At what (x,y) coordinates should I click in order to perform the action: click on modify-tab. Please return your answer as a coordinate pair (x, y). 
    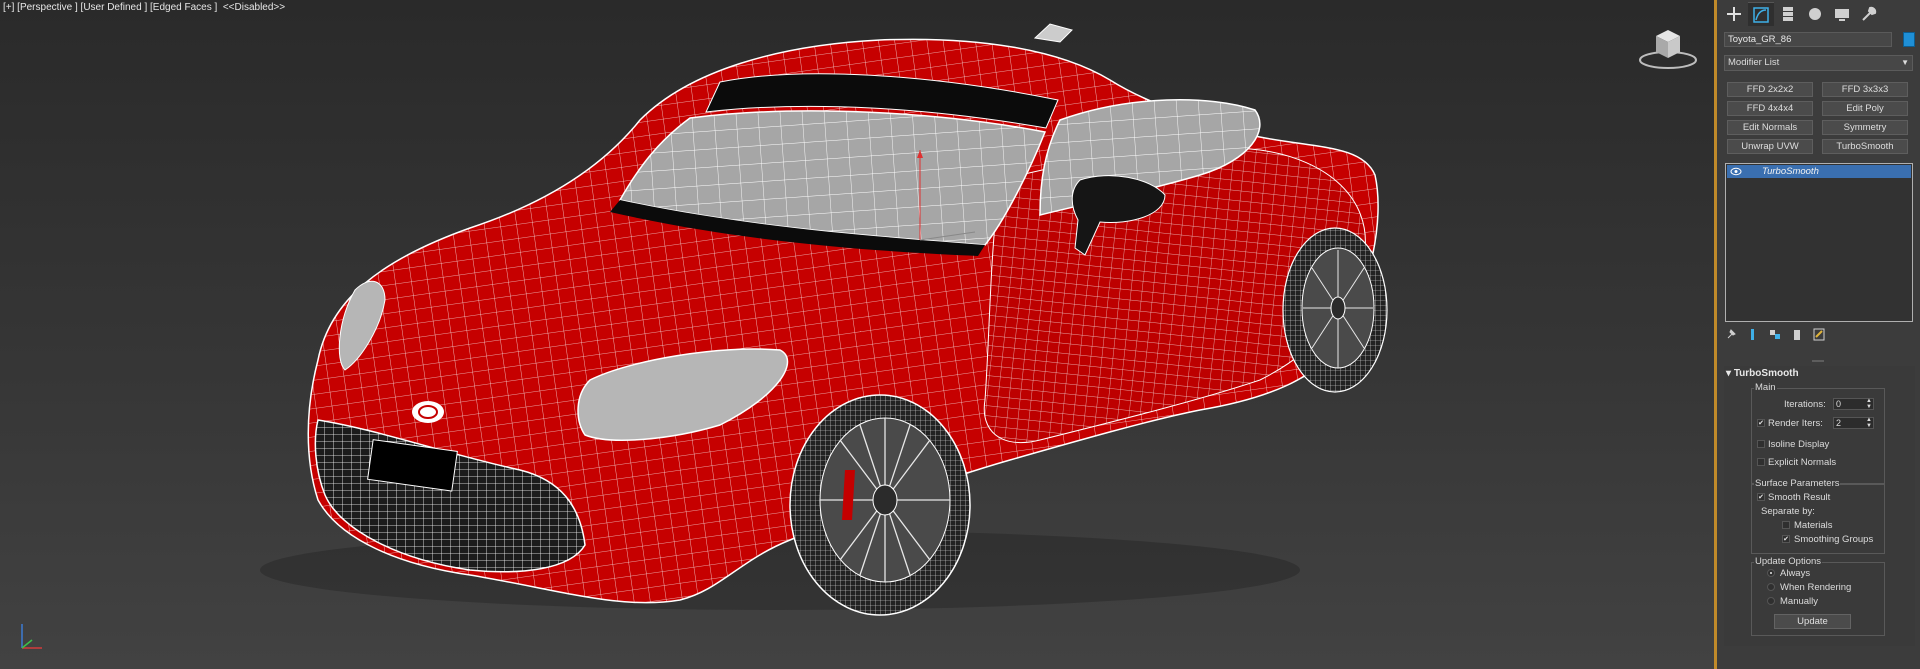
    Looking at the image, I should click on (1761, 14).